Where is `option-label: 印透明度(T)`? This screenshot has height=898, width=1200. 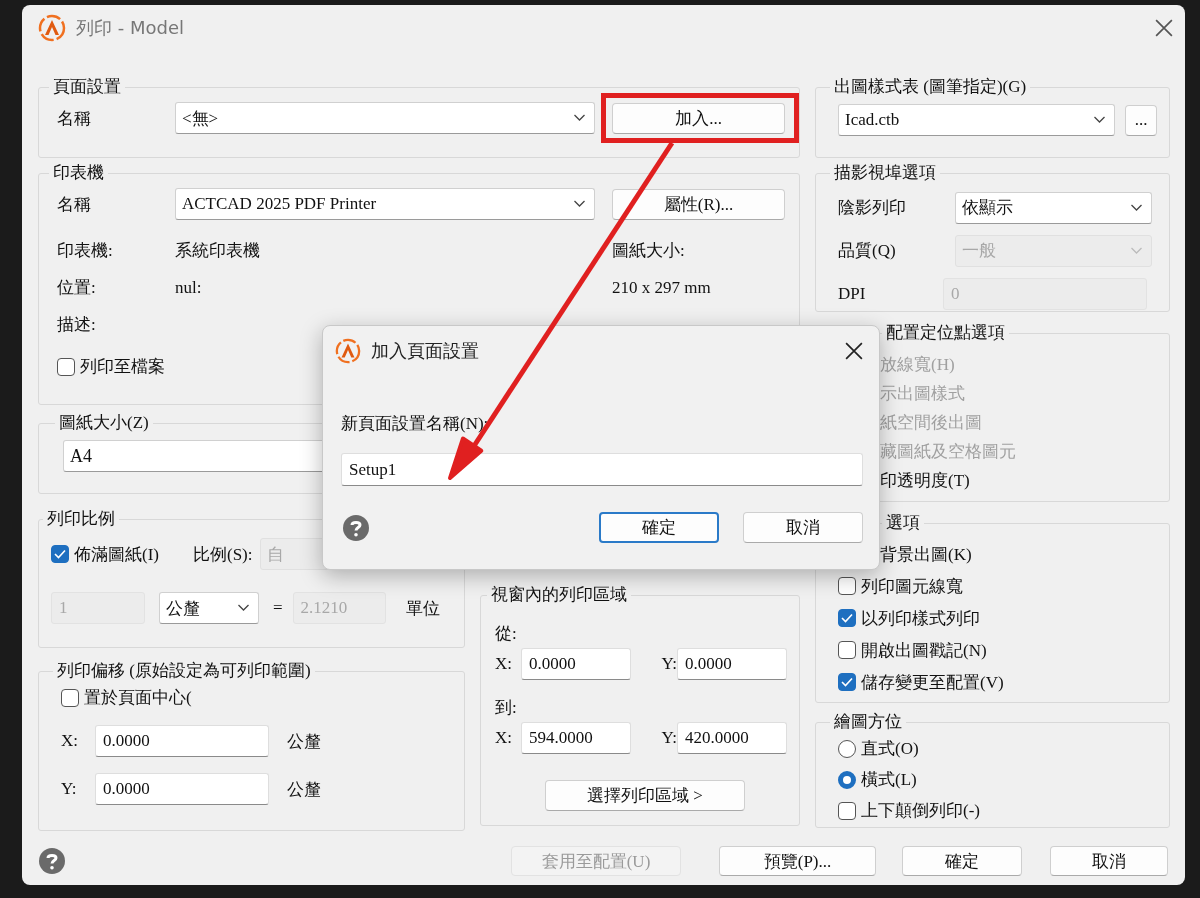 option-label: 印透明度(T) is located at coordinates (924, 481).